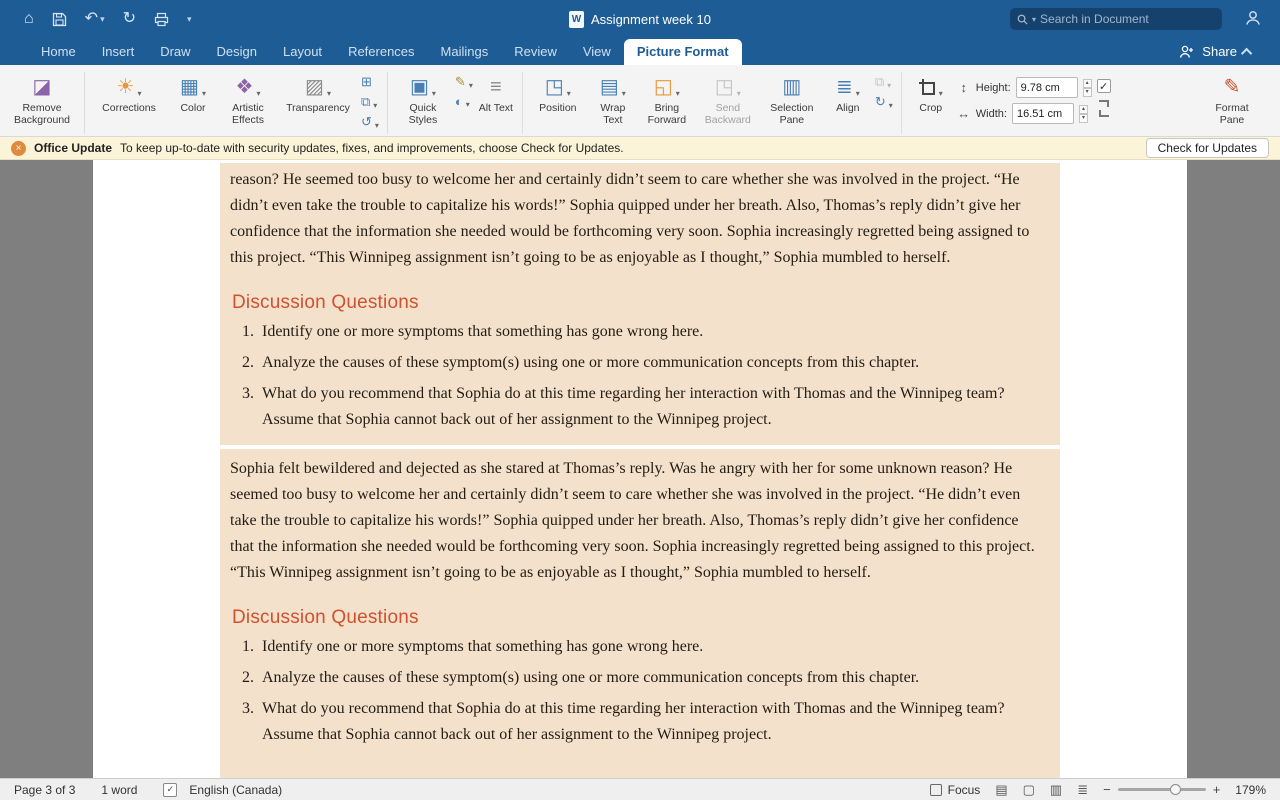 The image size is (1280, 800). Describe the element at coordinates (1127, 19) in the screenshot. I see `search-input` at that location.